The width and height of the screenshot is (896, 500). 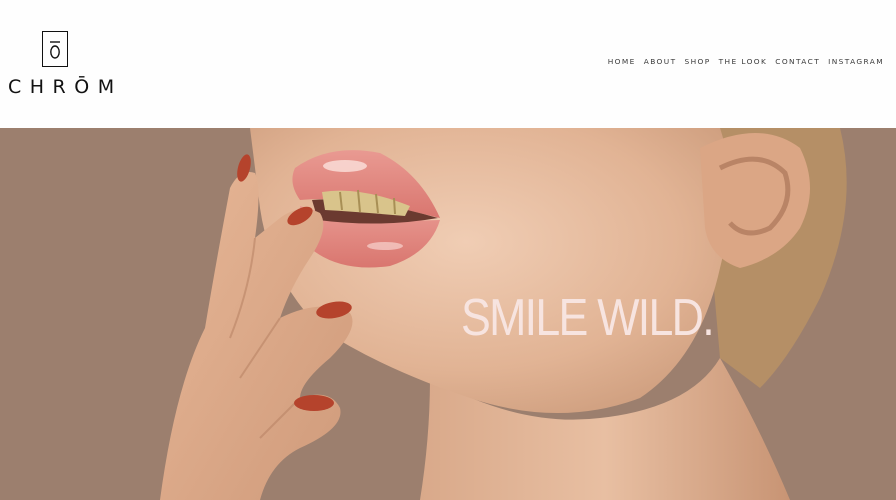 I want to click on nav-the-look: THE LOOK, so click(x=743, y=61).